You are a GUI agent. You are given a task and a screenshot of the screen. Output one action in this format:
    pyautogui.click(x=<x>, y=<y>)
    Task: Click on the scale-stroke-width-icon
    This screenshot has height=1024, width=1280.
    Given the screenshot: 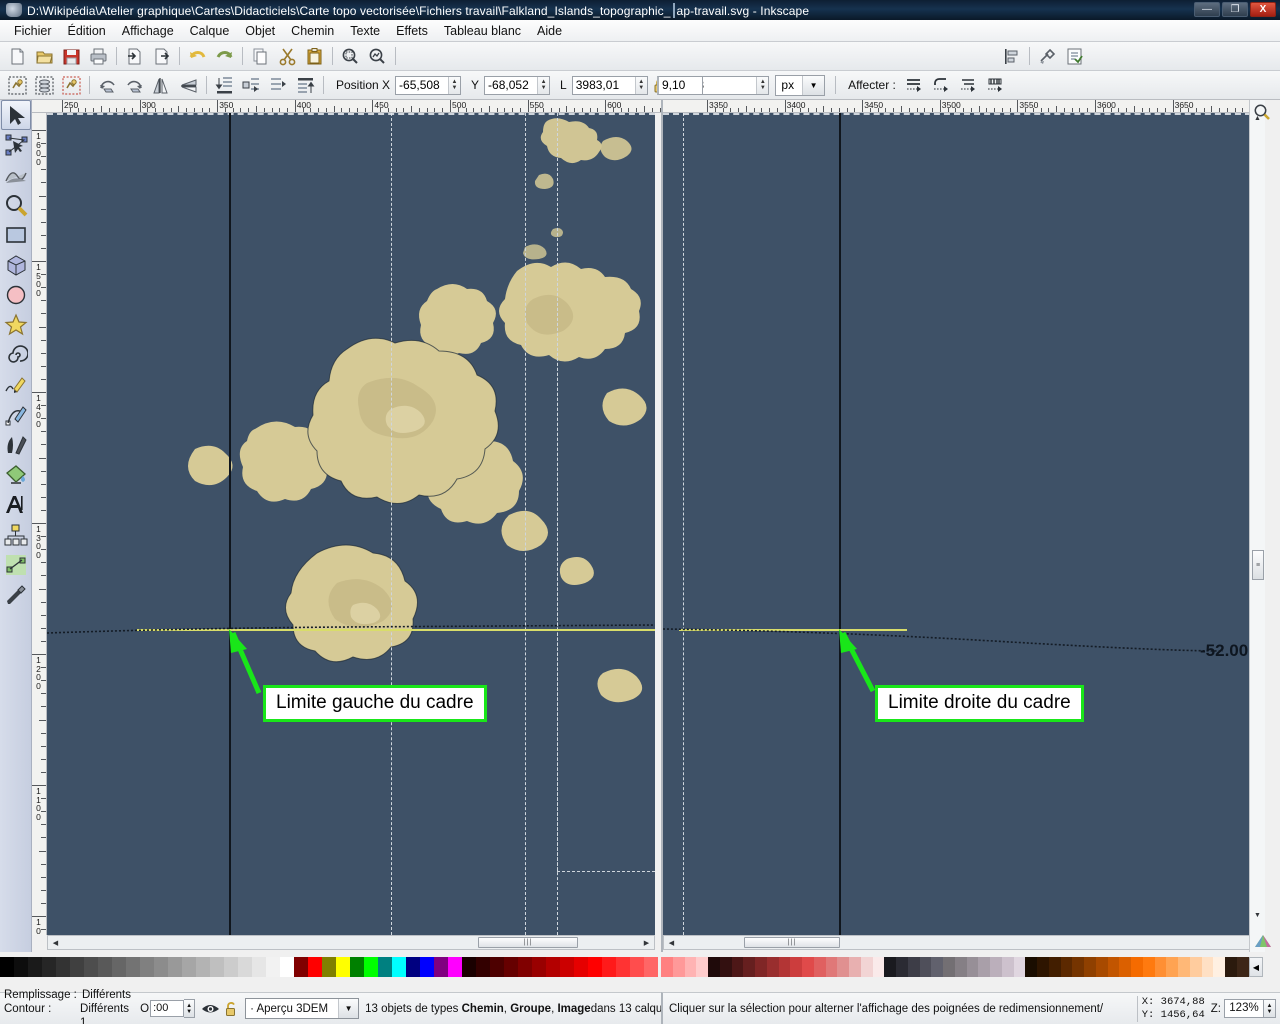 What is the action you would take?
    pyautogui.click(x=914, y=85)
    